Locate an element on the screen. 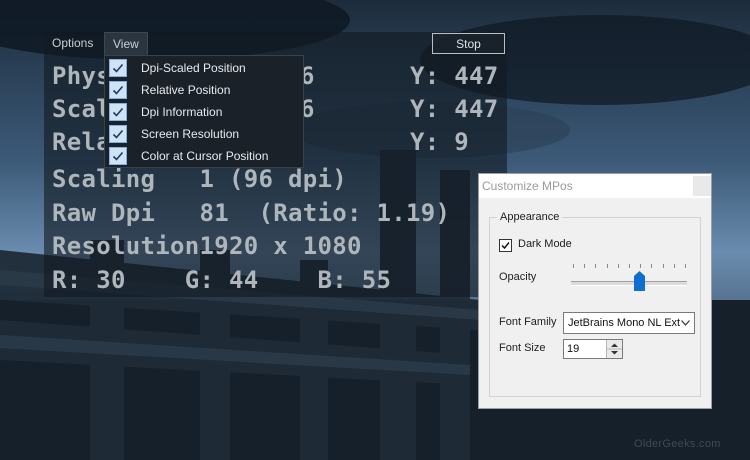 The width and height of the screenshot is (750, 460). menu-item-dpi-information: Dpi Information is located at coordinates (204, 112).